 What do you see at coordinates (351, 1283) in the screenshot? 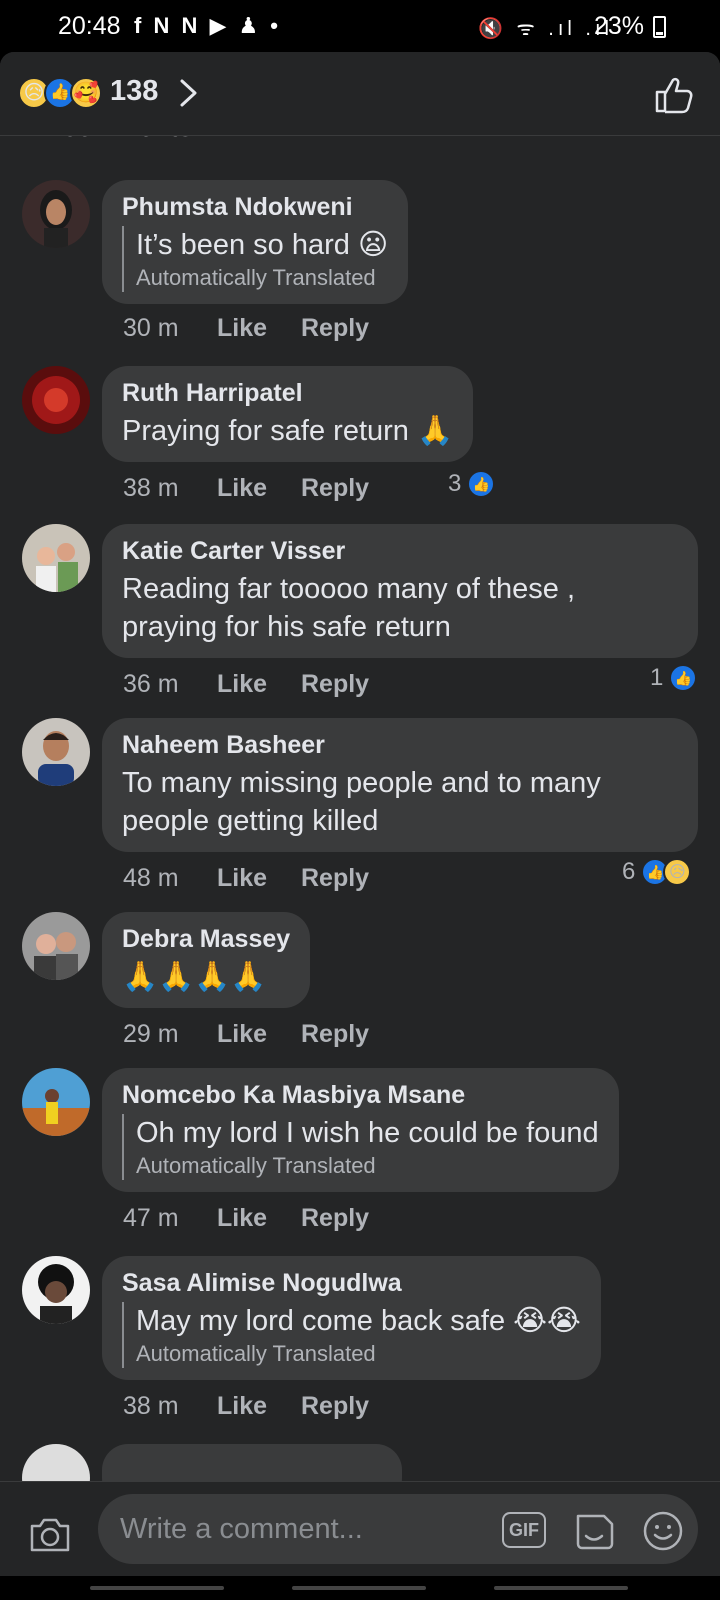
I see `comment-author: Sasa Alimise Nogudlwa` at bounding box center [351, 1283].